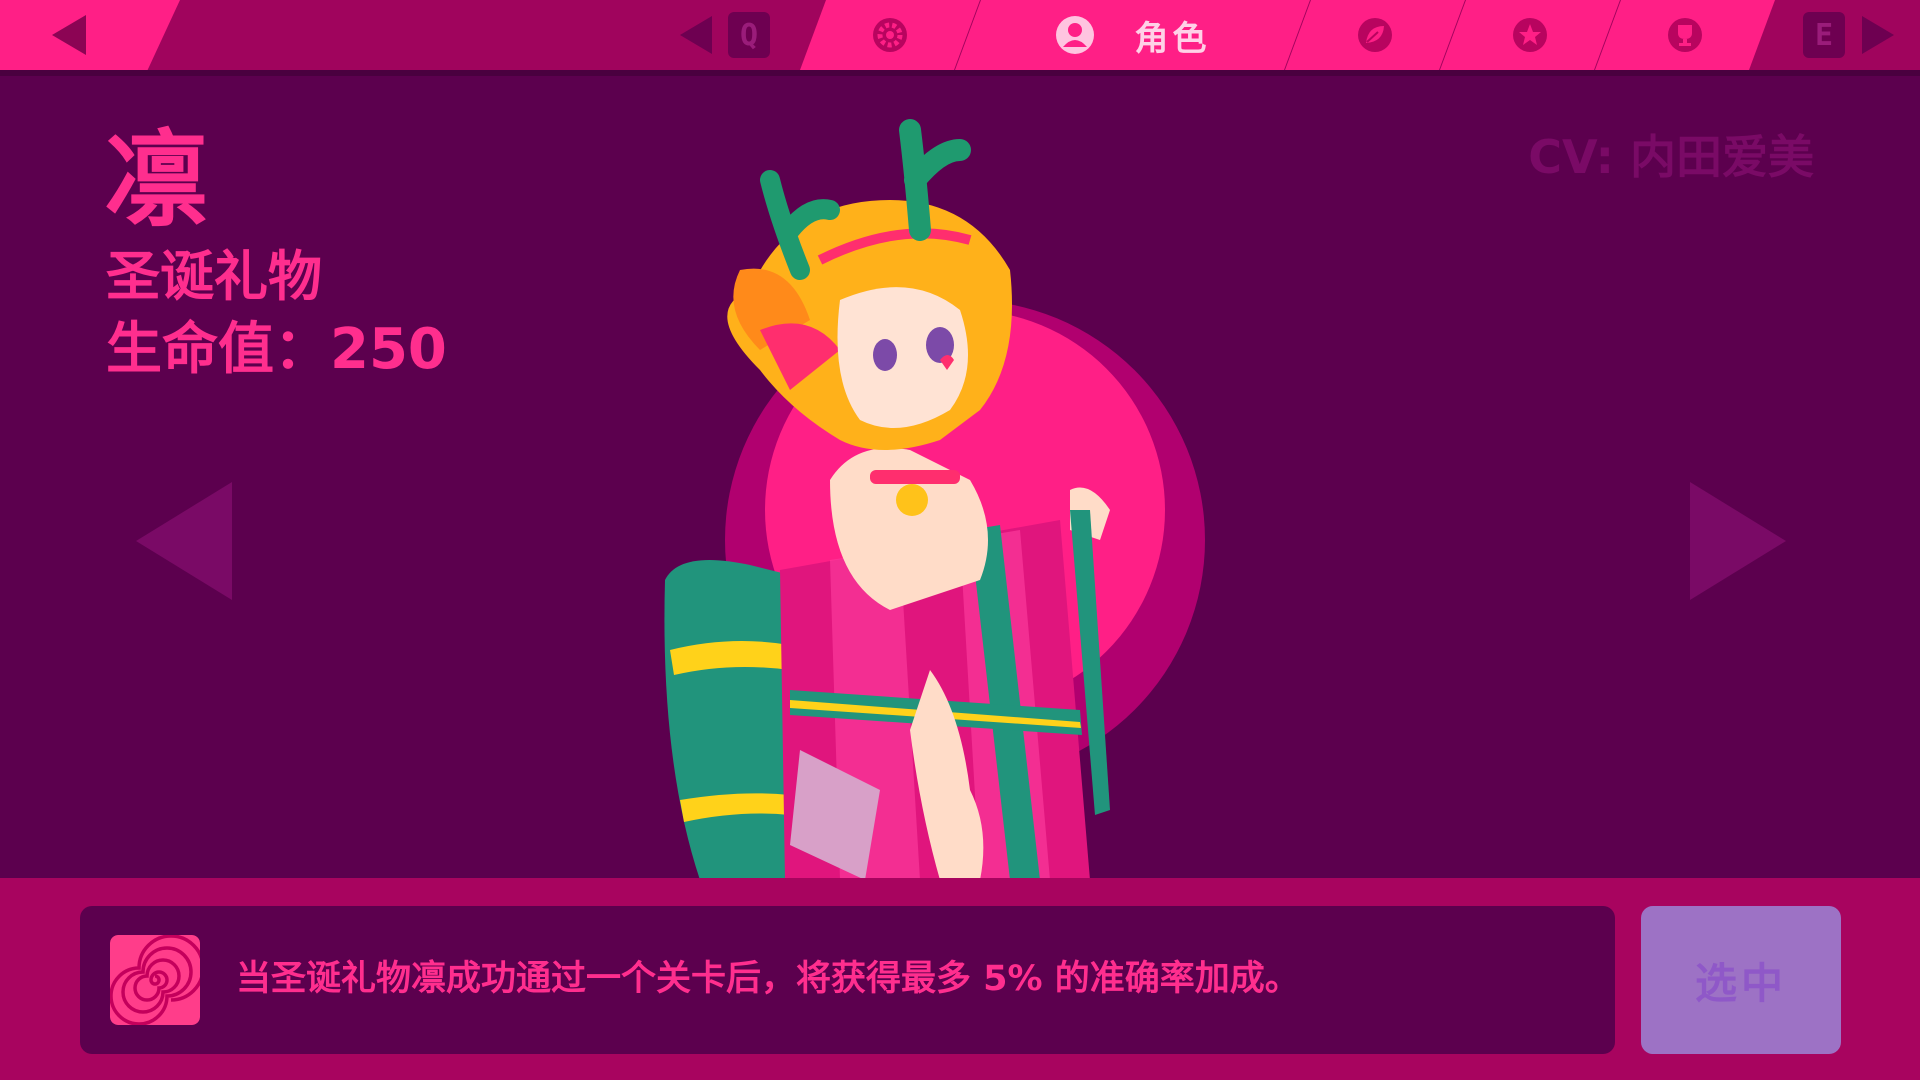 The width and height of the screenshot is (1920, 1080). Describe the element at coordinates (1738, 541) in the screenshot. I see `next-character-arrow-icon` at that location.